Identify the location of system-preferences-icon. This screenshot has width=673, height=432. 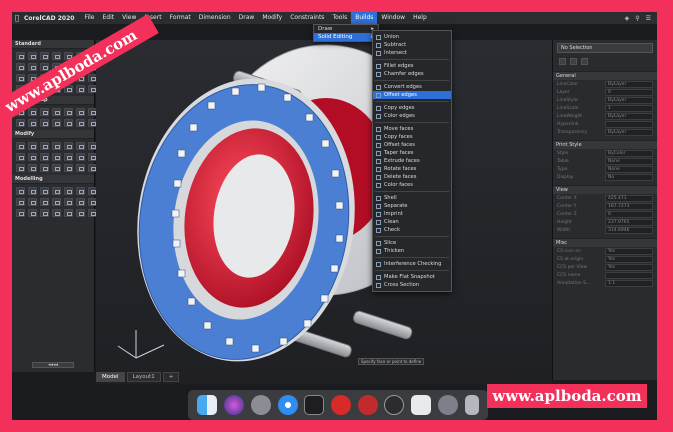
(447, 405).